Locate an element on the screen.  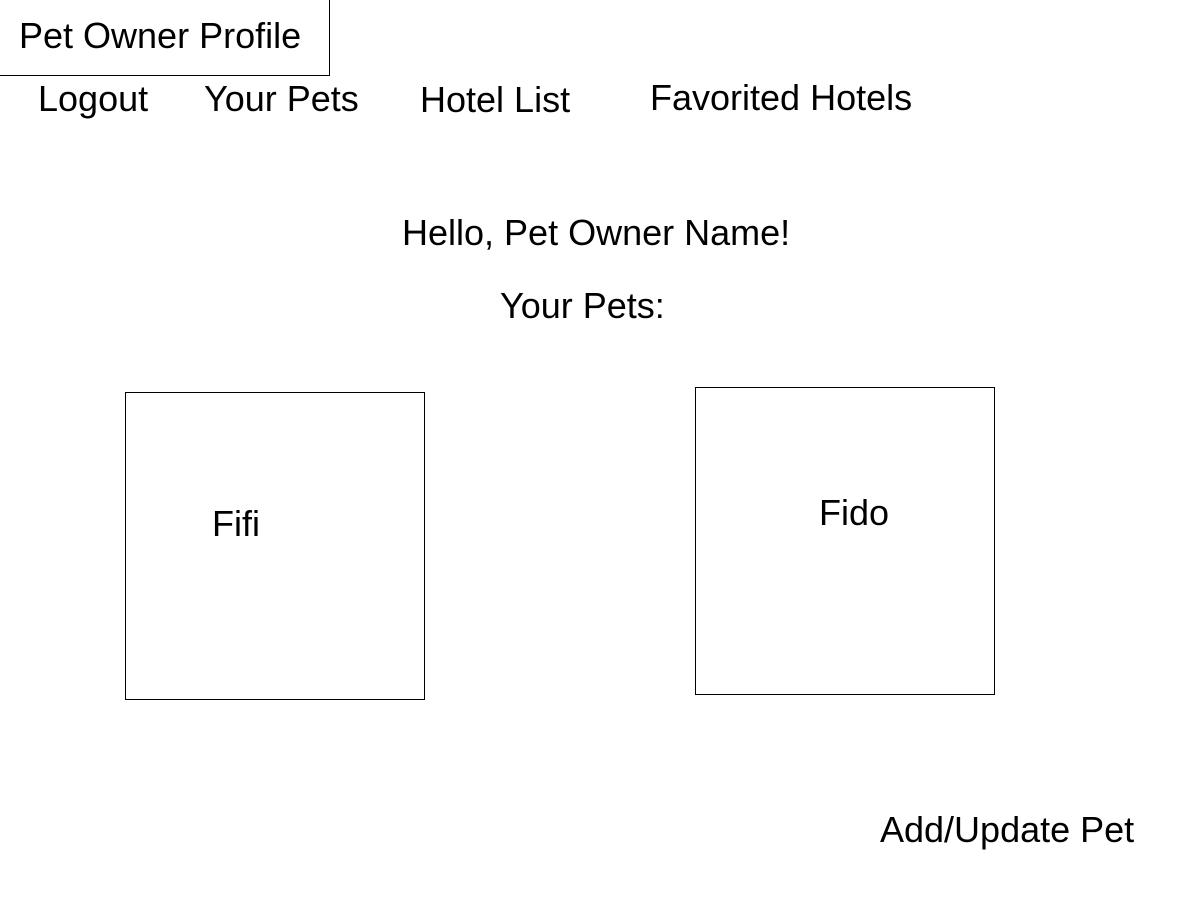
pets-heading: Your Pets: is located at coordinates (582, 305).